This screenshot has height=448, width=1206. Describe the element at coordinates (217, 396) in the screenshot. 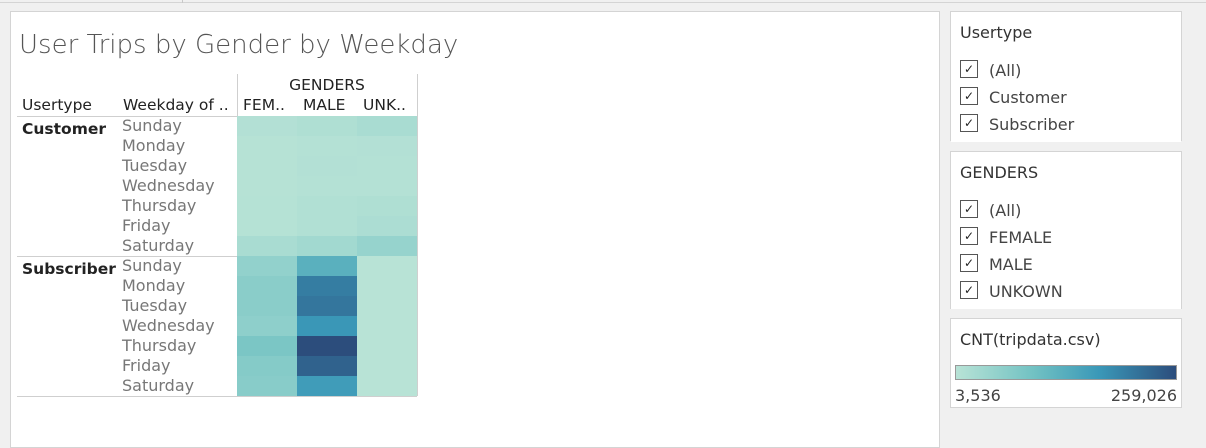

I see `grid-bottom-line` at that location.